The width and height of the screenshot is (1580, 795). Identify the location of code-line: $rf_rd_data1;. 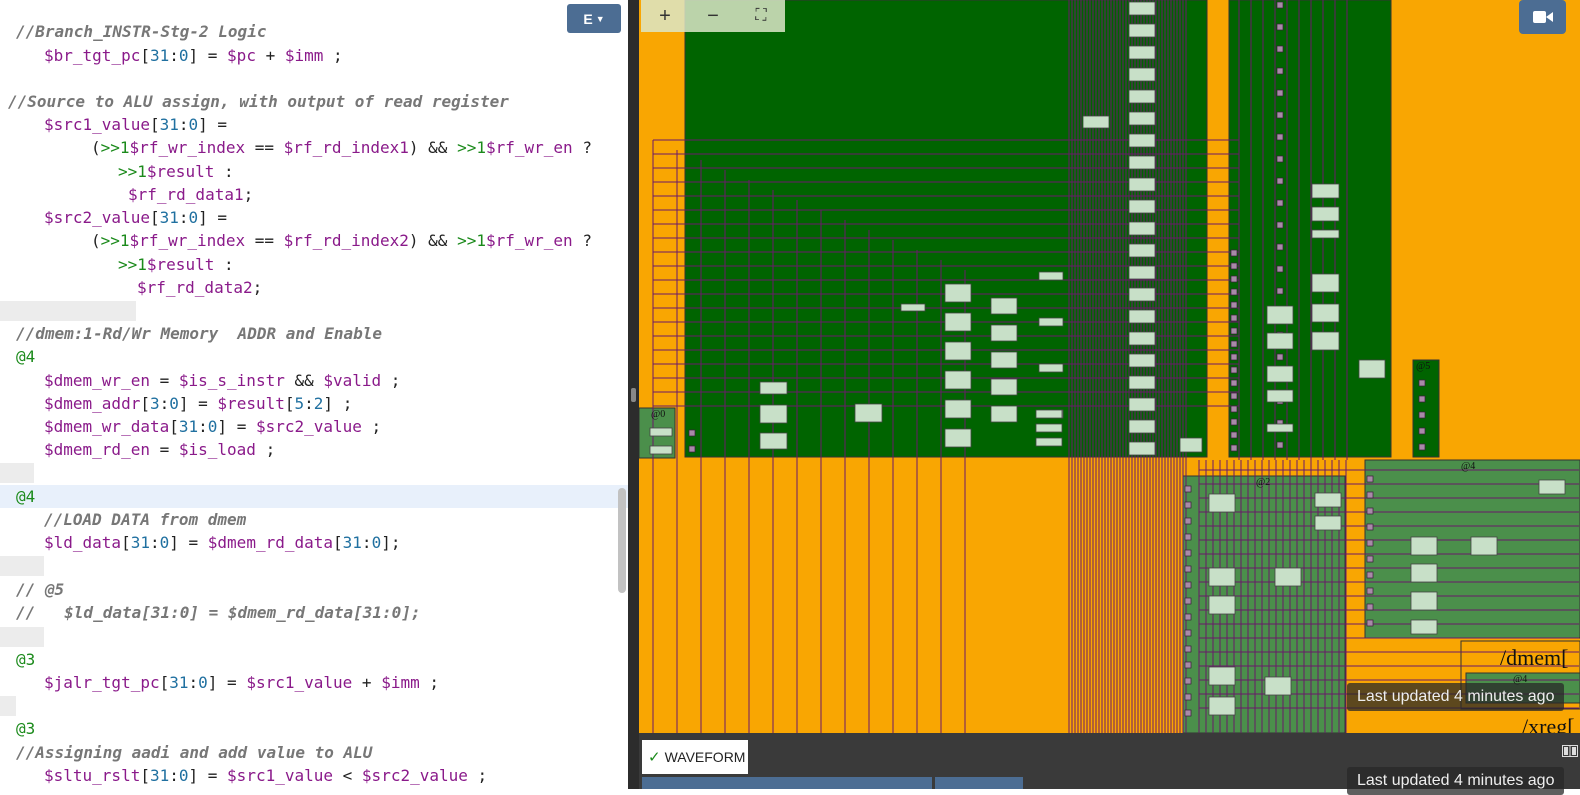
(126, 194).